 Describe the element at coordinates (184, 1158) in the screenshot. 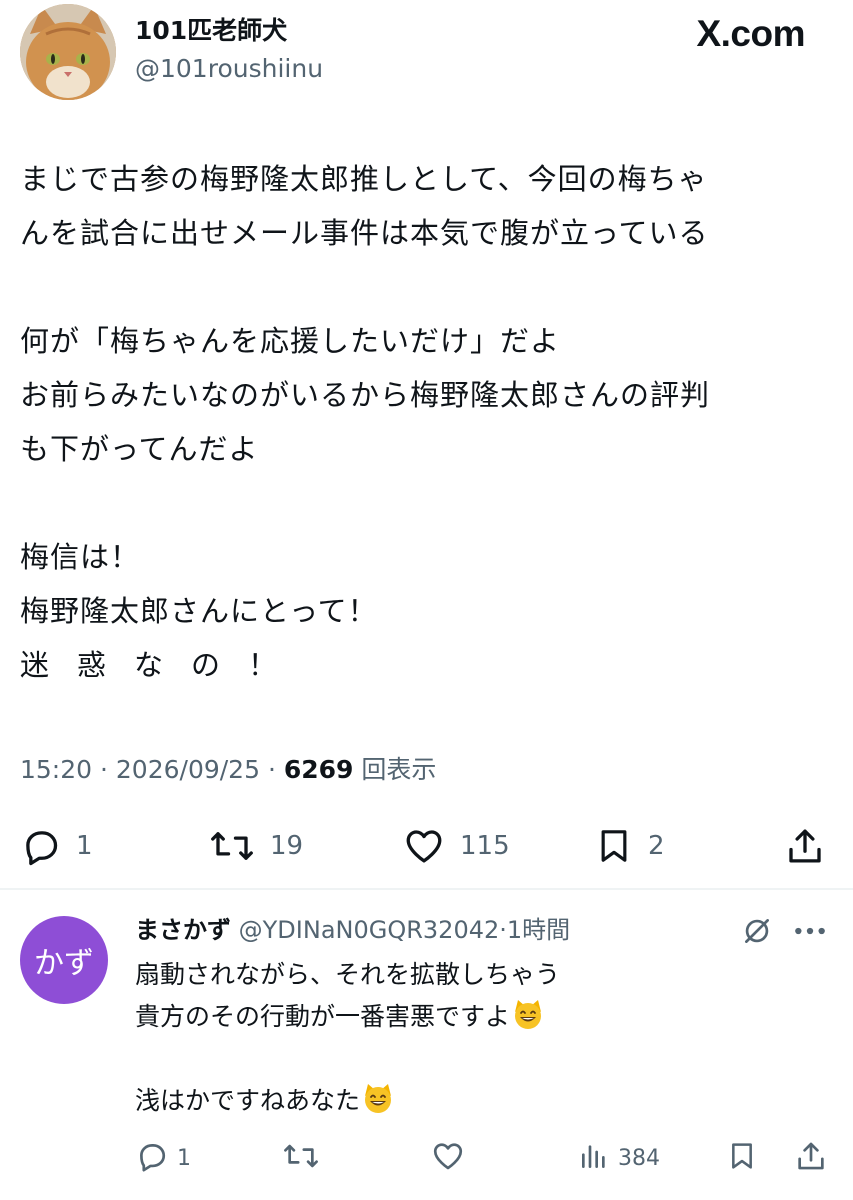

I see `reply-reply-count: 1` at that location.